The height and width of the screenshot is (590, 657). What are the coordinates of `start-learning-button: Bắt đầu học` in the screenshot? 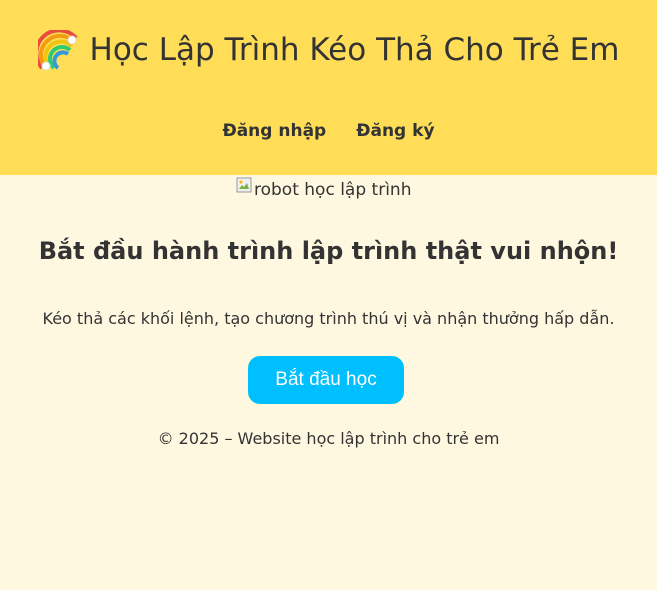 It's located at (326, 380).